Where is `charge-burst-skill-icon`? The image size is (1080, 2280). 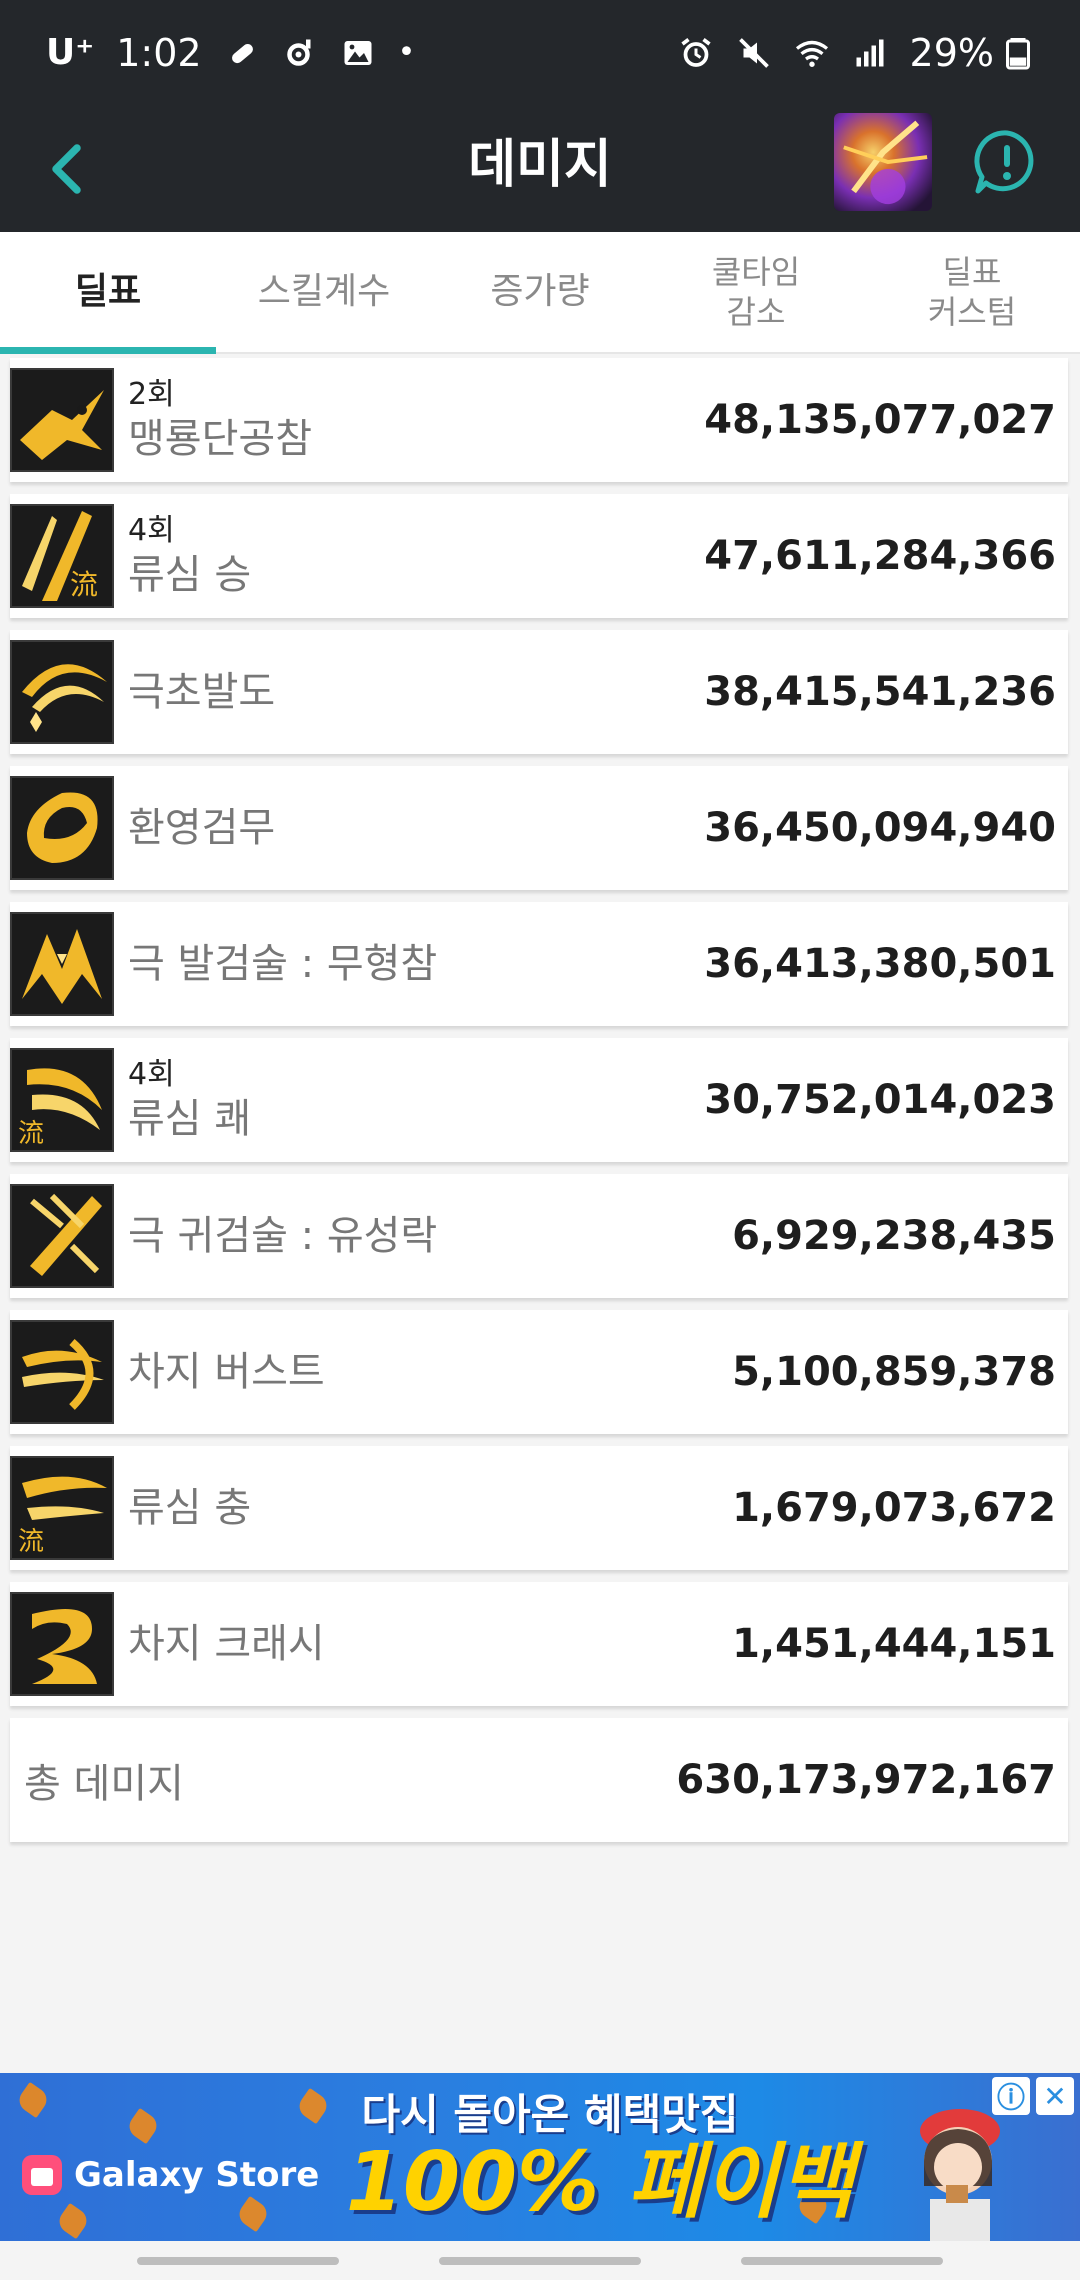
charge-burst-skill-icon is located at coordinates (62, 1372).